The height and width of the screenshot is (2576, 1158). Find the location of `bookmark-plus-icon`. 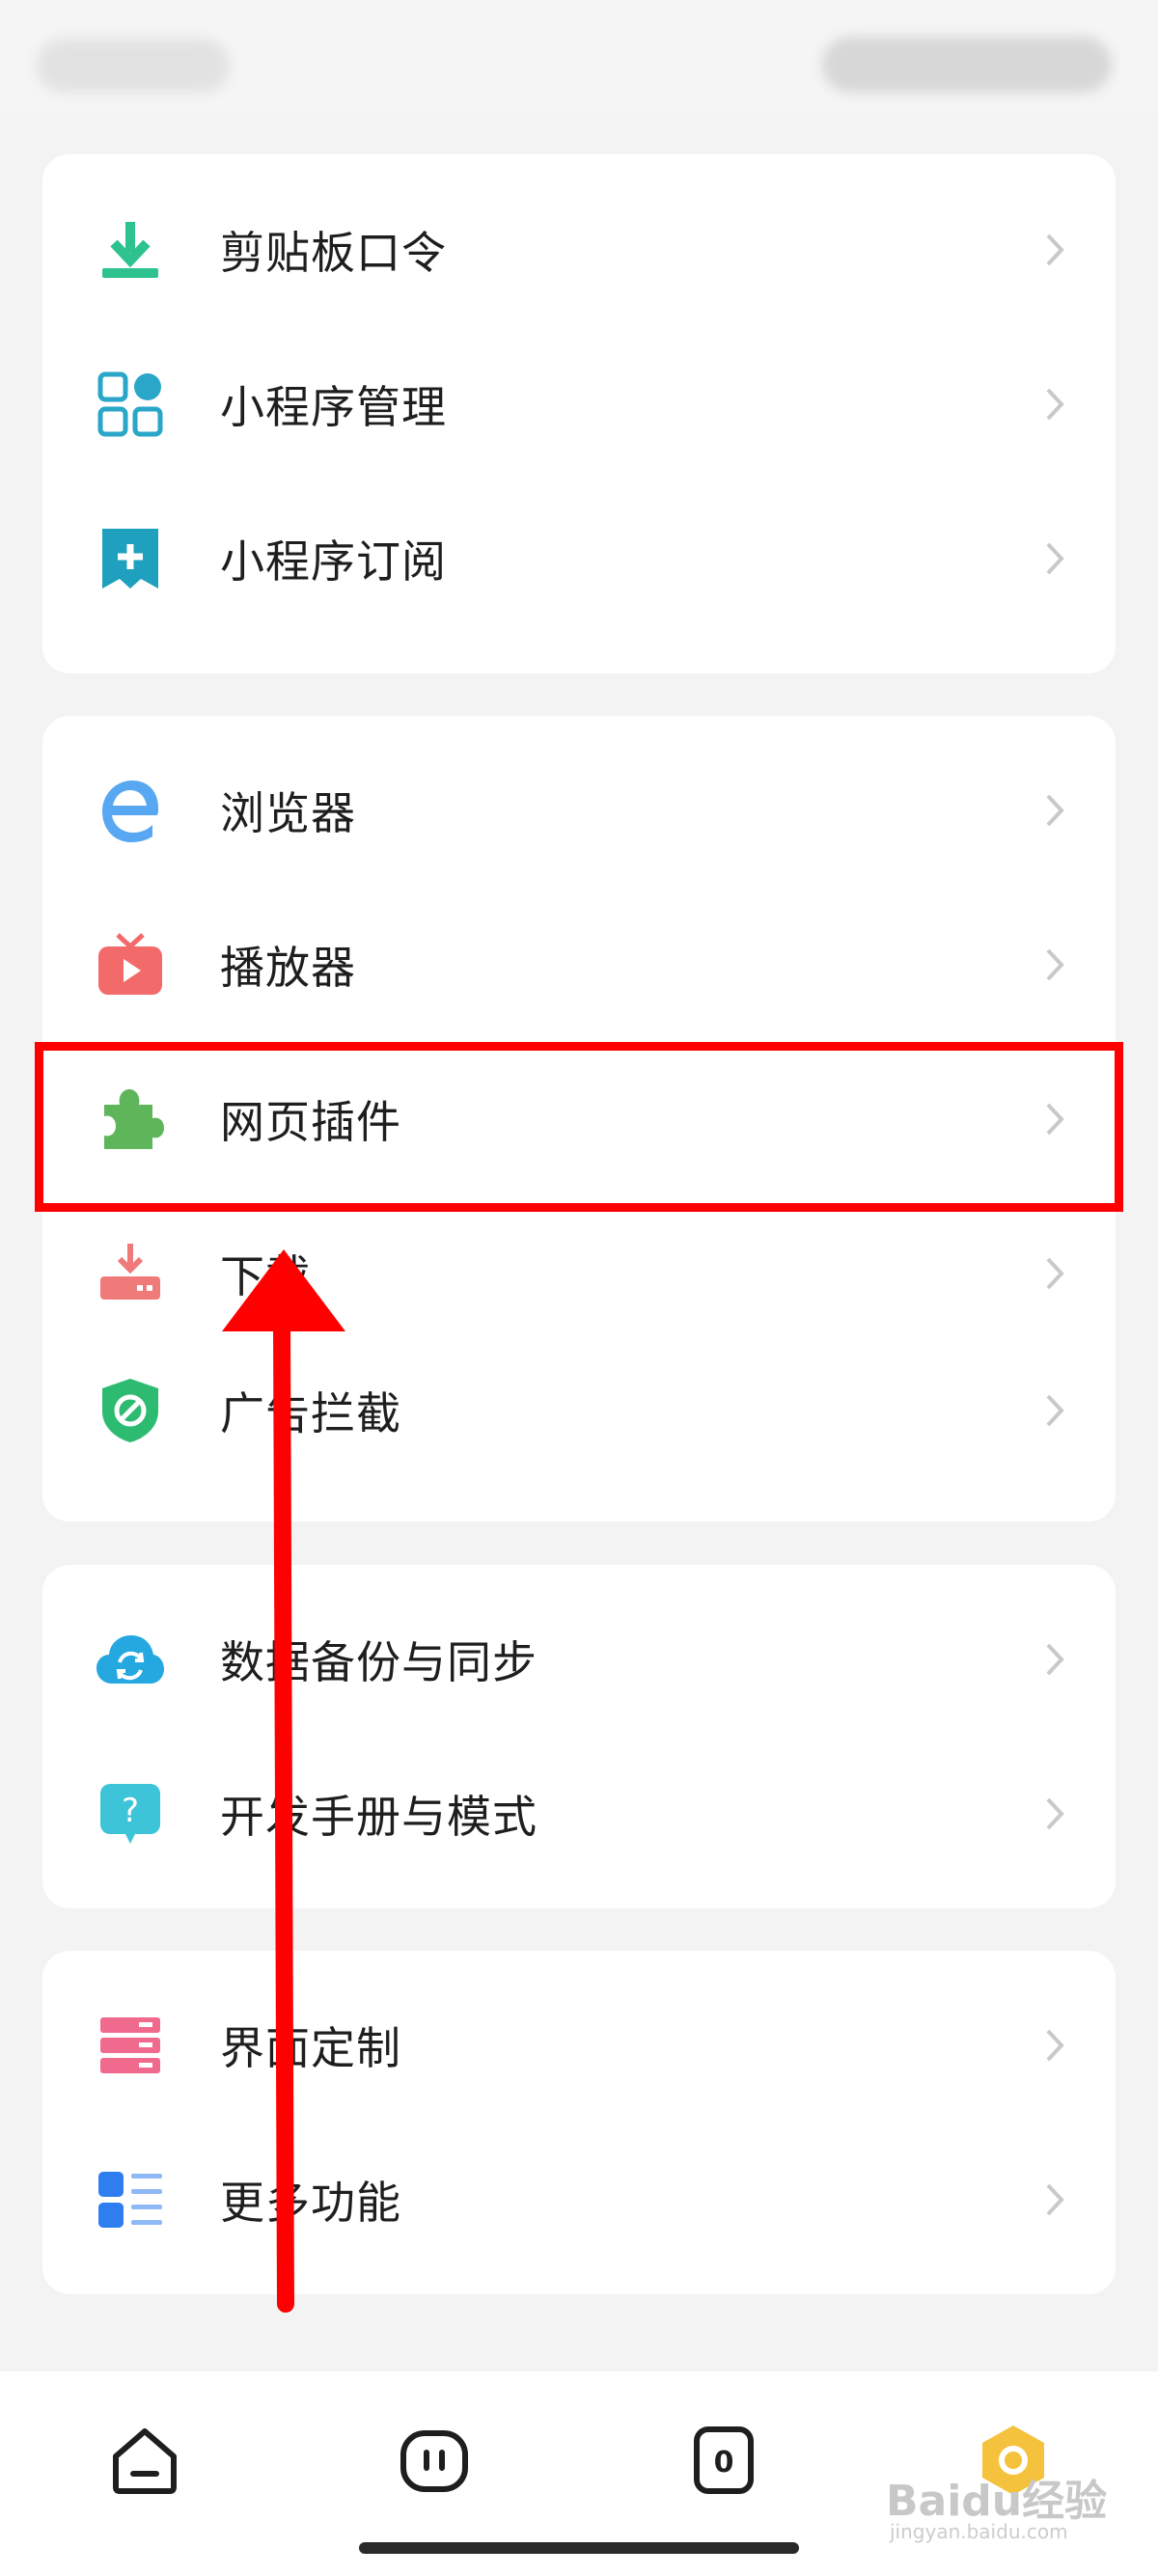

bookmark-plus-icon is located at coordinates (130, 559).